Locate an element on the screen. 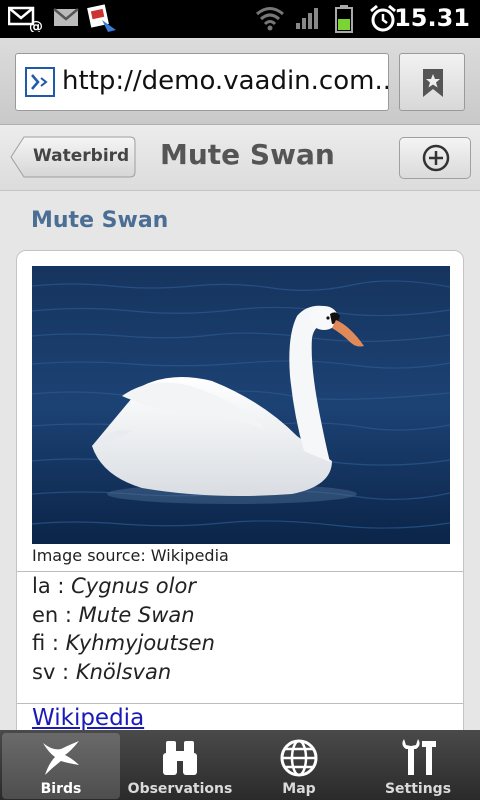 The width and height of the screenshot is (480, 800). name-row-sv: sv : Knölsvan is located at coordinates (102, 671).